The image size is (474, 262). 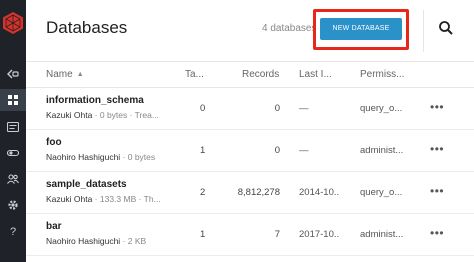 What do you see at coordinates (59, 74) in the screenshot?
I see `column-header-name-label: Name` at bounding box center [59, 74].